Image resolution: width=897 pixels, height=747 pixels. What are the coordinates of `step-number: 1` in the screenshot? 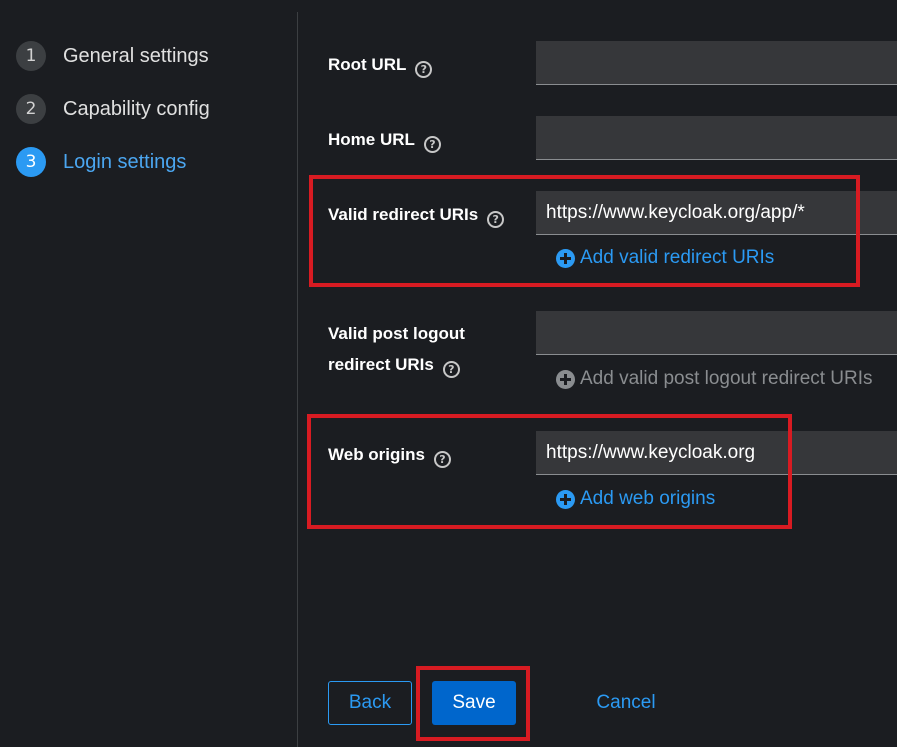 It's located at (31, 56).